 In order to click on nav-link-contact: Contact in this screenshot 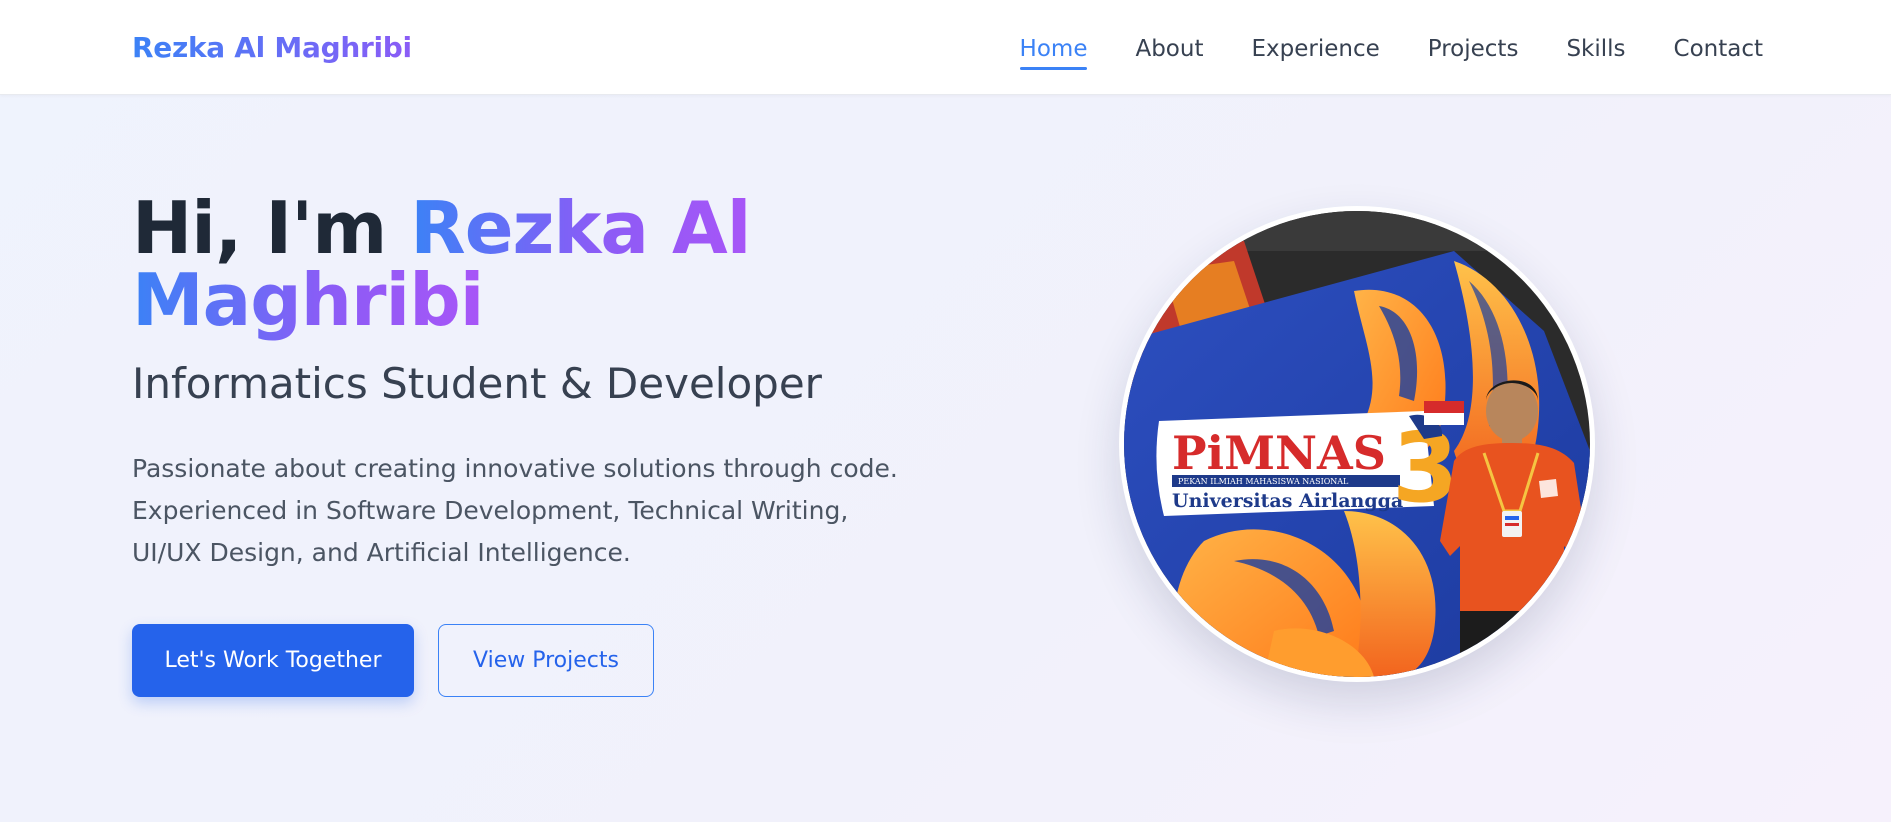, I will do `click(1718, 48)`.